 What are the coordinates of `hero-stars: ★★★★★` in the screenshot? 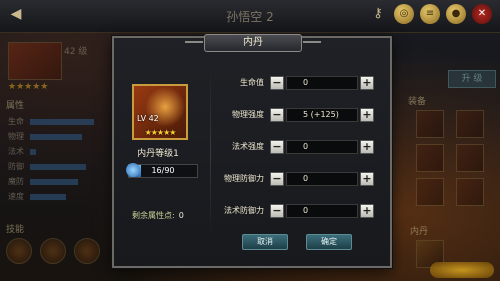 It's located at (28, 87).